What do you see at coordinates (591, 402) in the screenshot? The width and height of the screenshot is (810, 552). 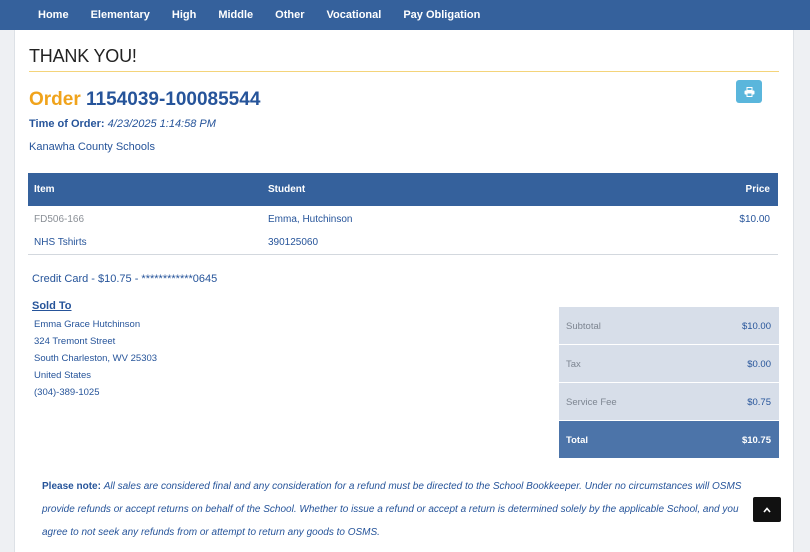 I see `service-fee-label: Service Fee` at bounding box center [591, 402].